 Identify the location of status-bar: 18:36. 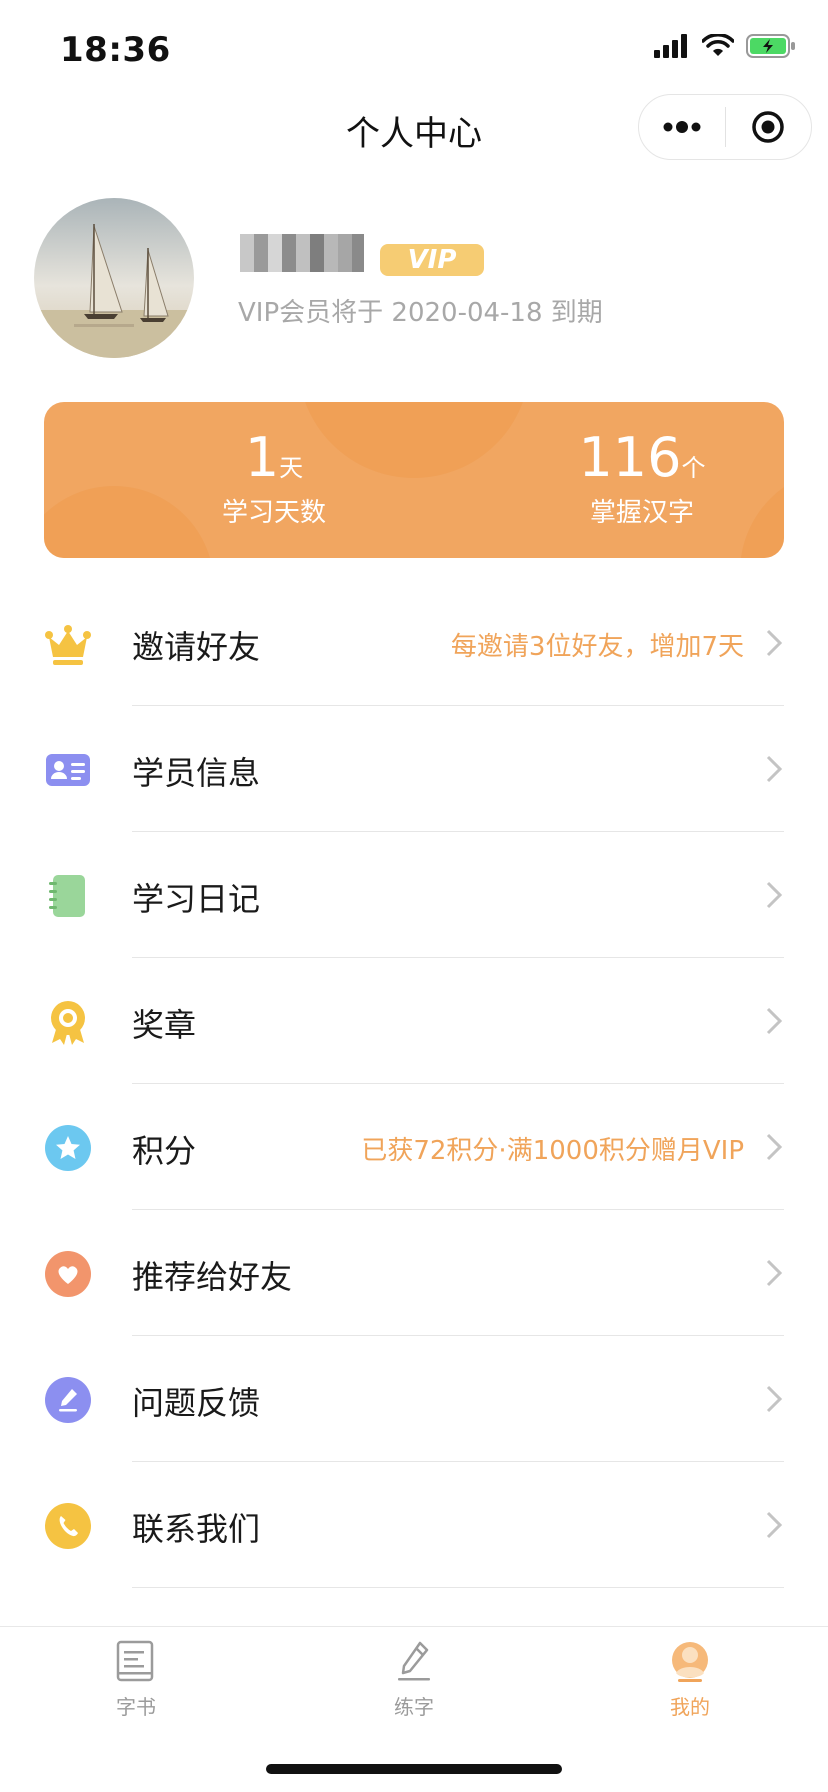
(414, 50).